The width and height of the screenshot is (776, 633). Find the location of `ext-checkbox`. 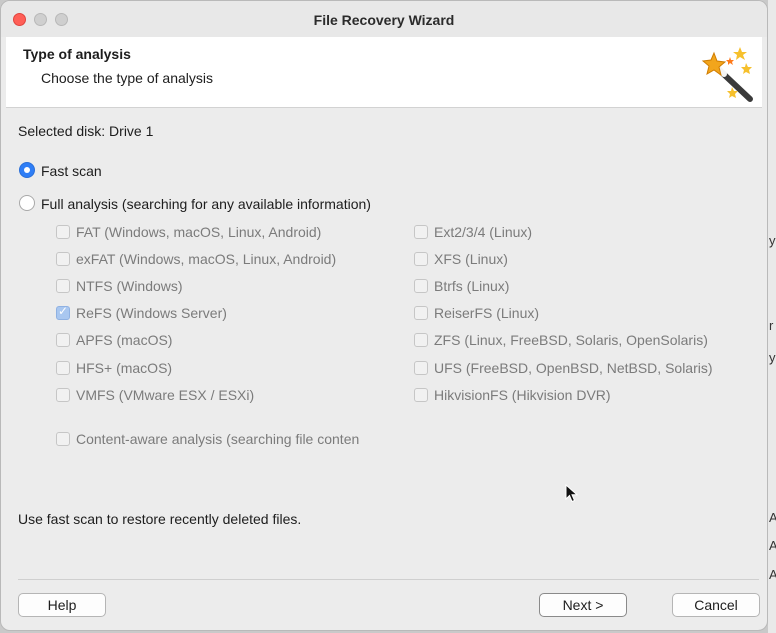

ext-checkbox is located at coordinates (421, 232).